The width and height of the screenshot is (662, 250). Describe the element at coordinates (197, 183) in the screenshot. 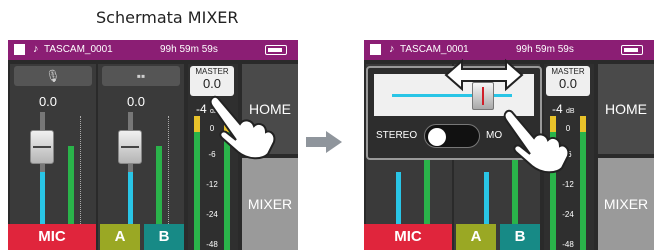

I see `master-meter-left` at that location.